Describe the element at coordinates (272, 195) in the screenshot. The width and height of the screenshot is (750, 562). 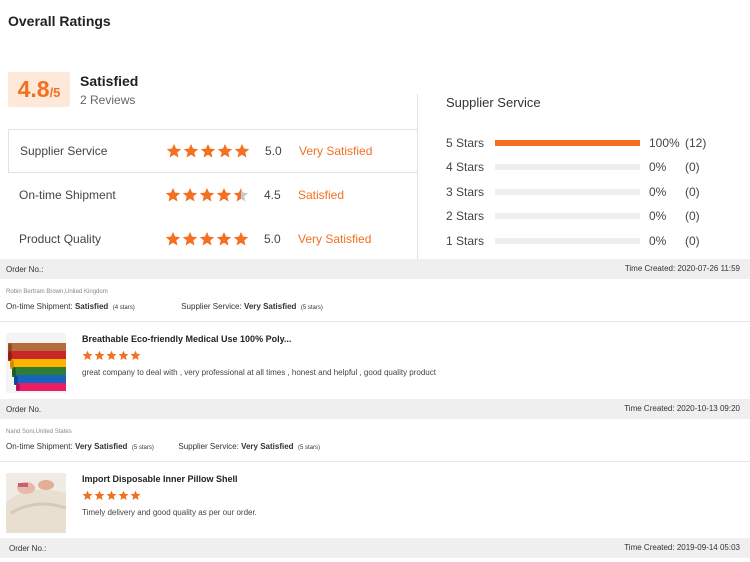
I see `rating-score: 4.5` at that location.